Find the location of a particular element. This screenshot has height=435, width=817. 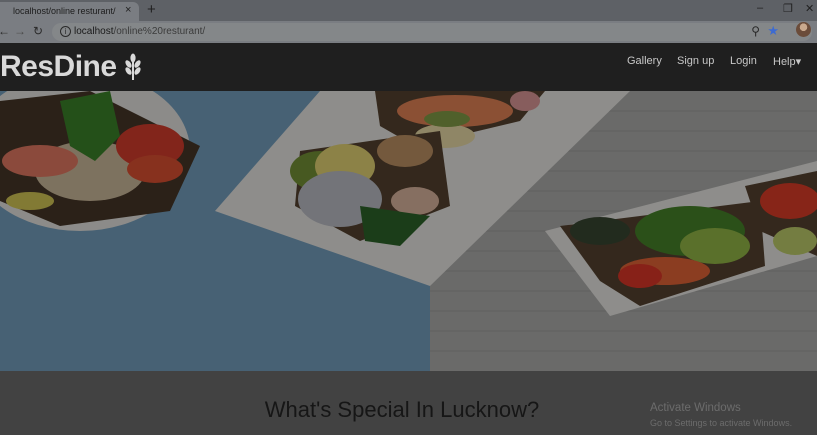

chevron-down-icon: ▾ is located at coordinates (798, 62).